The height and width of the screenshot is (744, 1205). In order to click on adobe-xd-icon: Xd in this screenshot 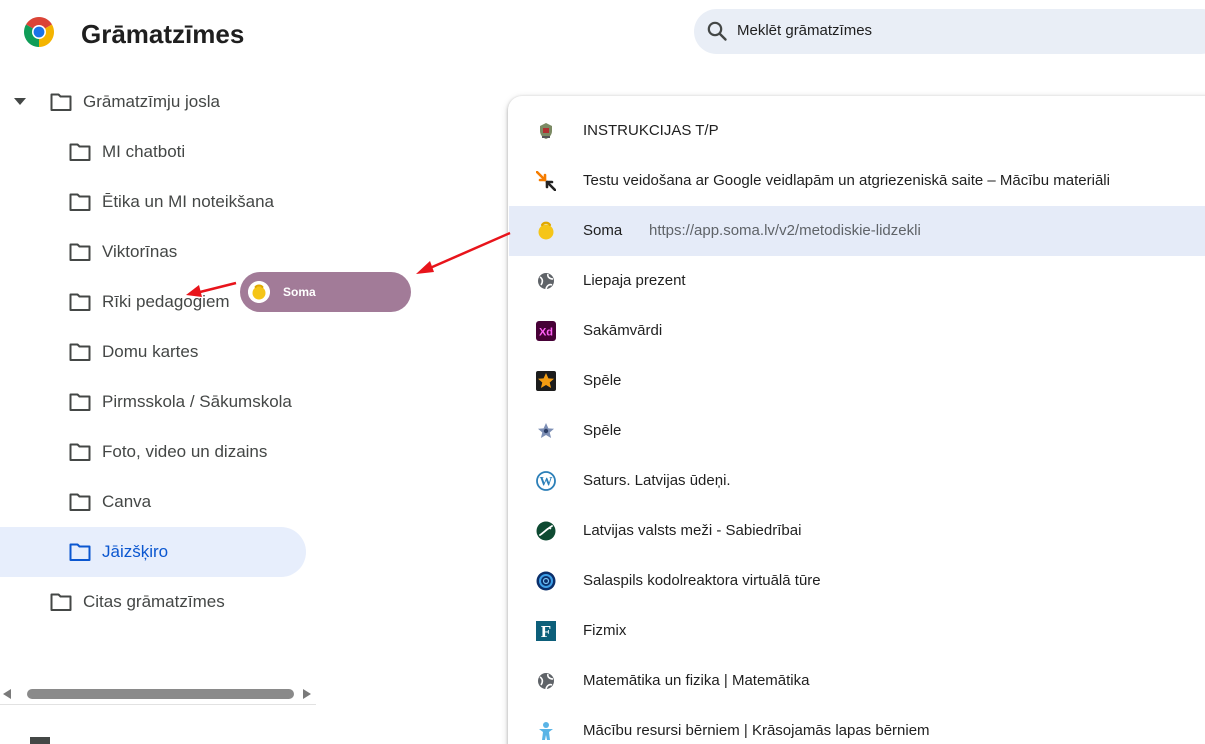, I will do `click(546, 331)`.